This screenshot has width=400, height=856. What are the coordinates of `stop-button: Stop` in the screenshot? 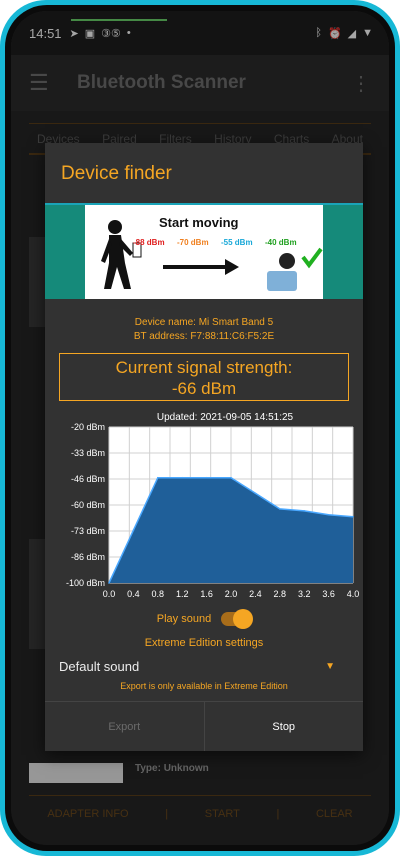 It's located at (284, 726).